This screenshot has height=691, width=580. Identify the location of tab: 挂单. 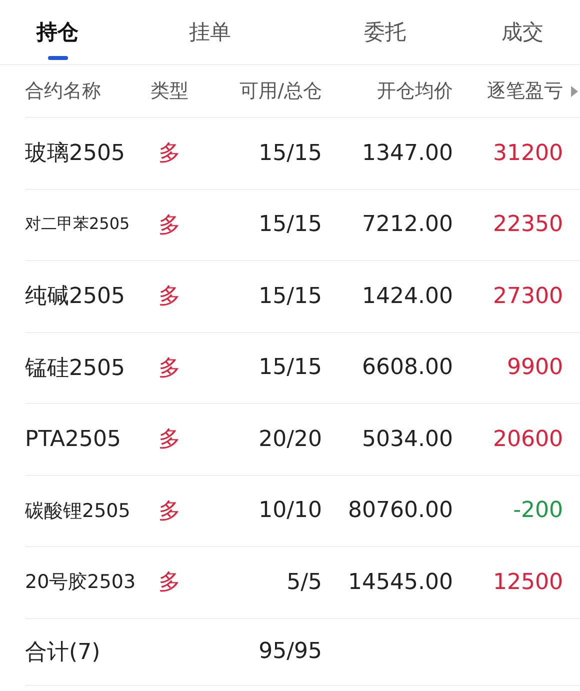
(210, 32).